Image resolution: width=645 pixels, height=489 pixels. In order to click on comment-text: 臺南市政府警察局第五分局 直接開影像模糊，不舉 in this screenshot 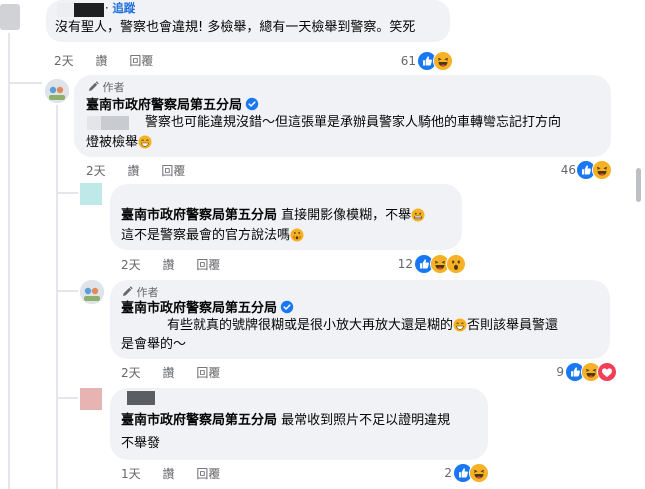, I will do `click(273, 216)`.